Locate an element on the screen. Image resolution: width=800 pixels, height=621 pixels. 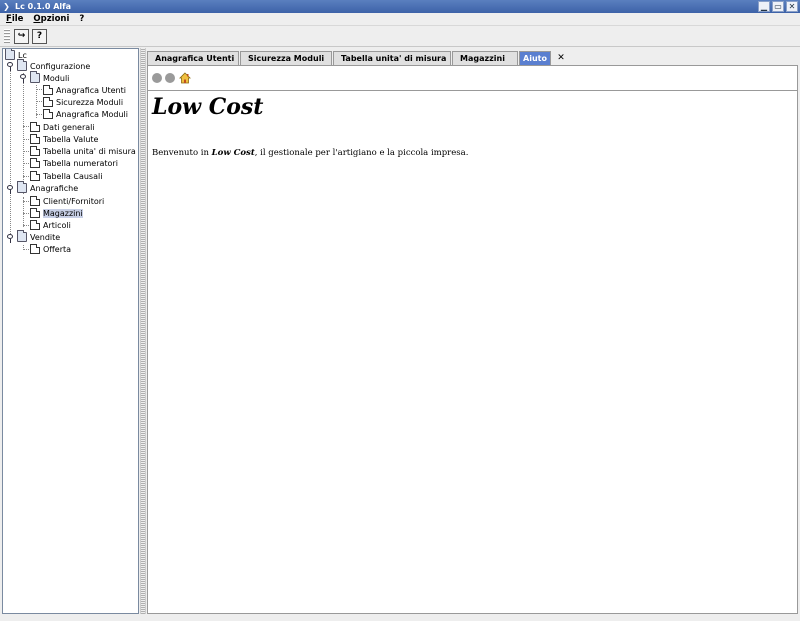
close-window-button: ✕ is located at coordinates (792, 6).